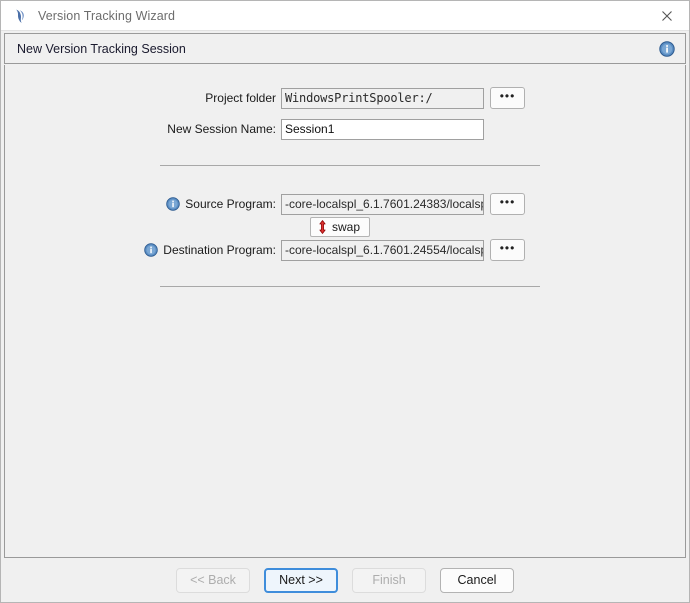  What do you see at coordinates (507, 98) in the screenshot?
I see `project-folder-browse-button: •••` at bounding box center [507, 98].